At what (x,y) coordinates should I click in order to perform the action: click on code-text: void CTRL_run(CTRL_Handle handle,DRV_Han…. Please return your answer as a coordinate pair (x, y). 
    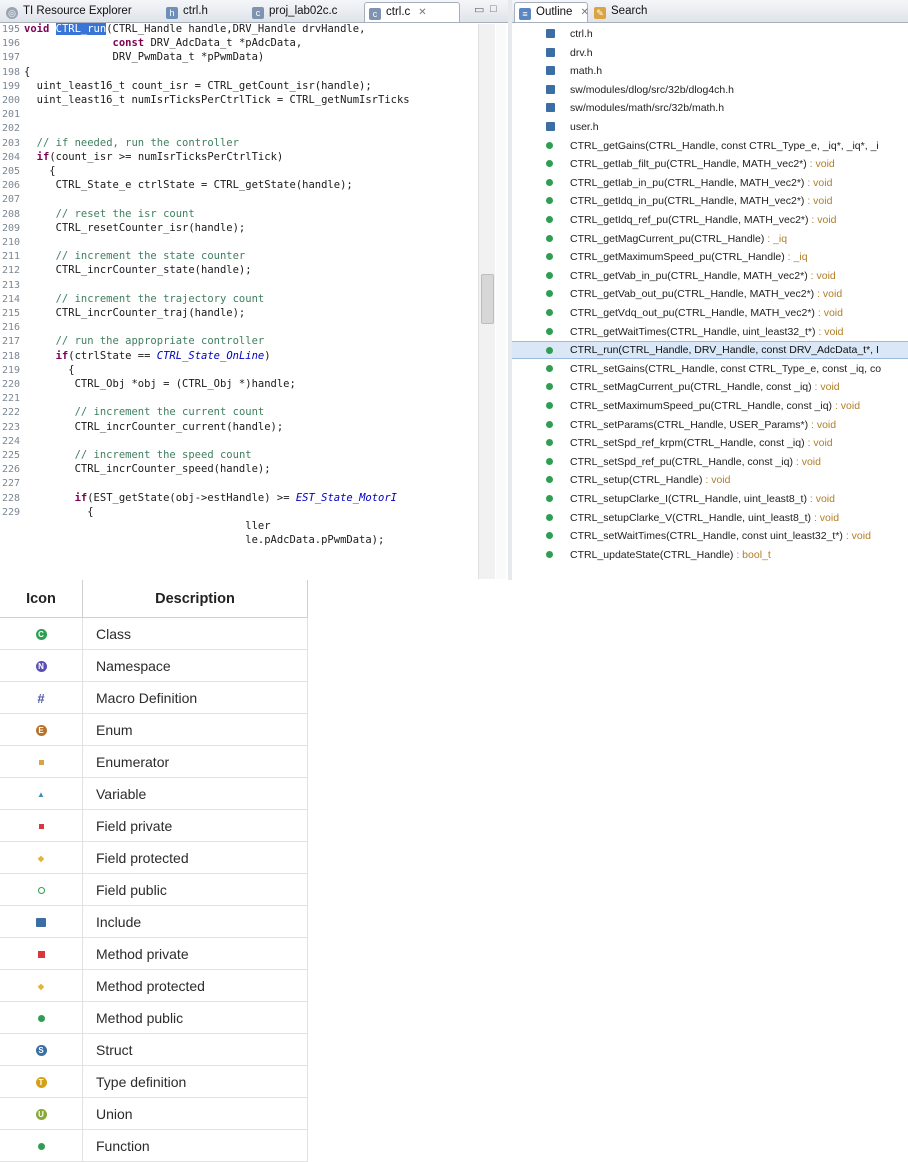
    Looking at the image, I should click on (194, 29).